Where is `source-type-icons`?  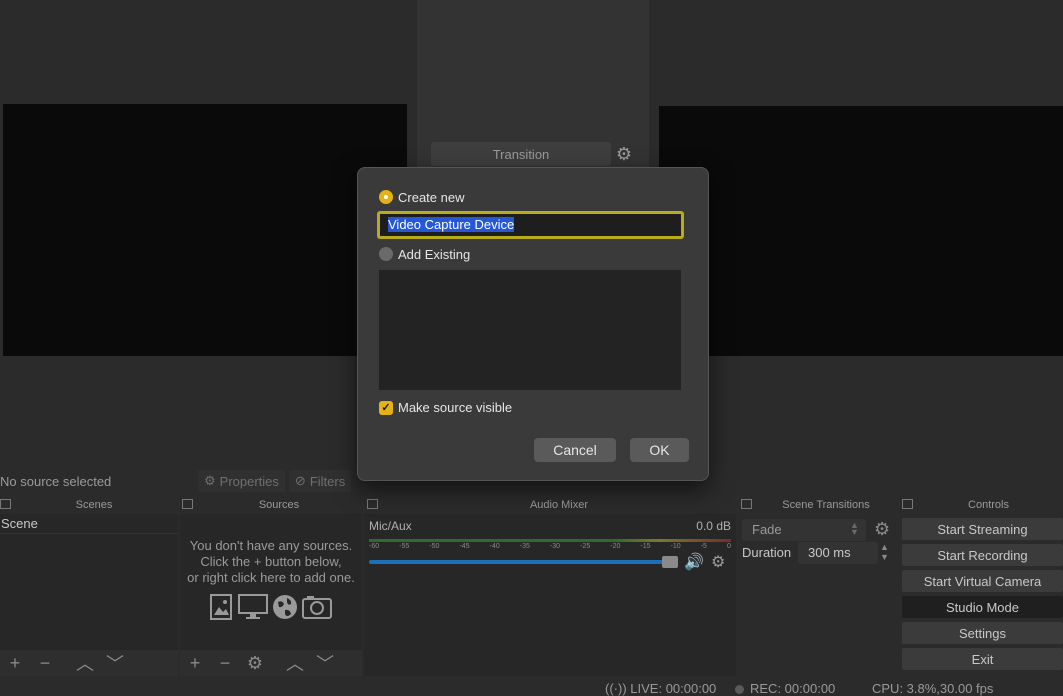
source-type-icons is located at coordinates (271, 607).